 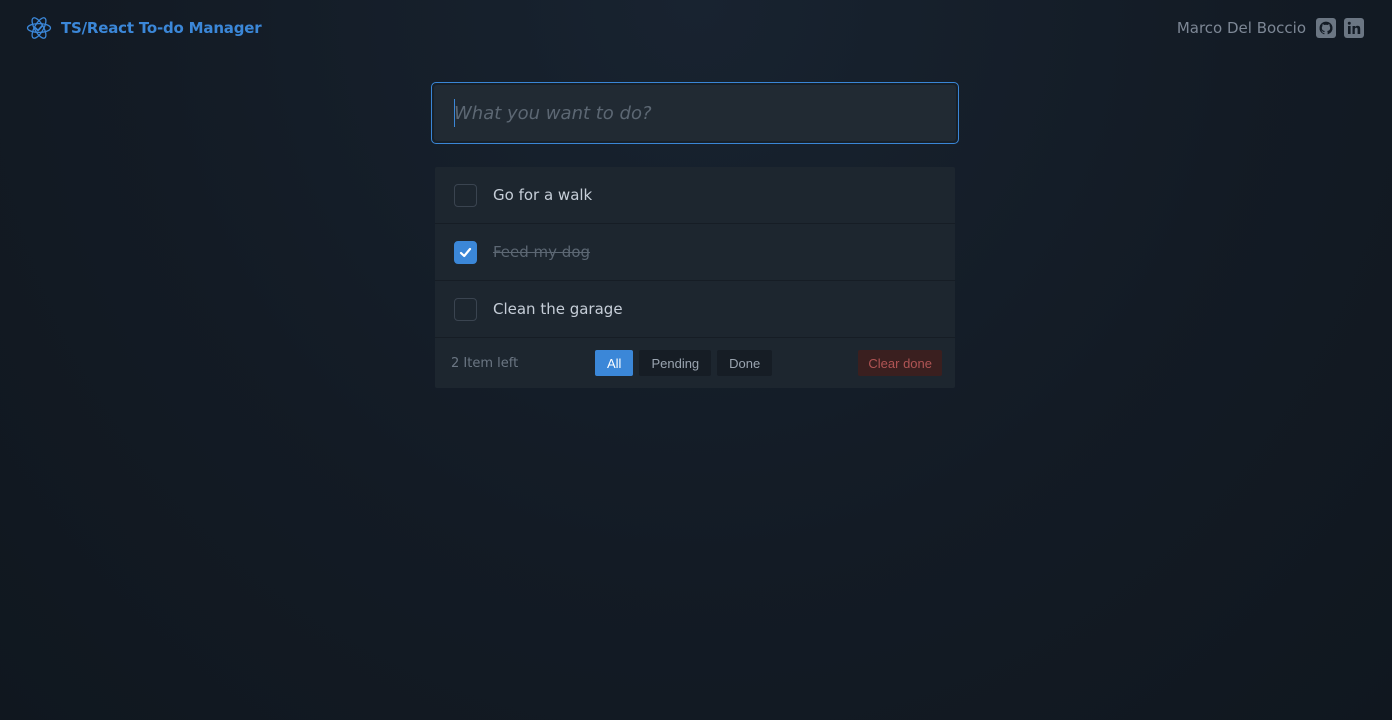 What do you see at coordinates (696, 28) in the screenshot?
I see `top-bar: TS/React To-do Manager Marco Del Boccio` at bounding box center [696, 28].